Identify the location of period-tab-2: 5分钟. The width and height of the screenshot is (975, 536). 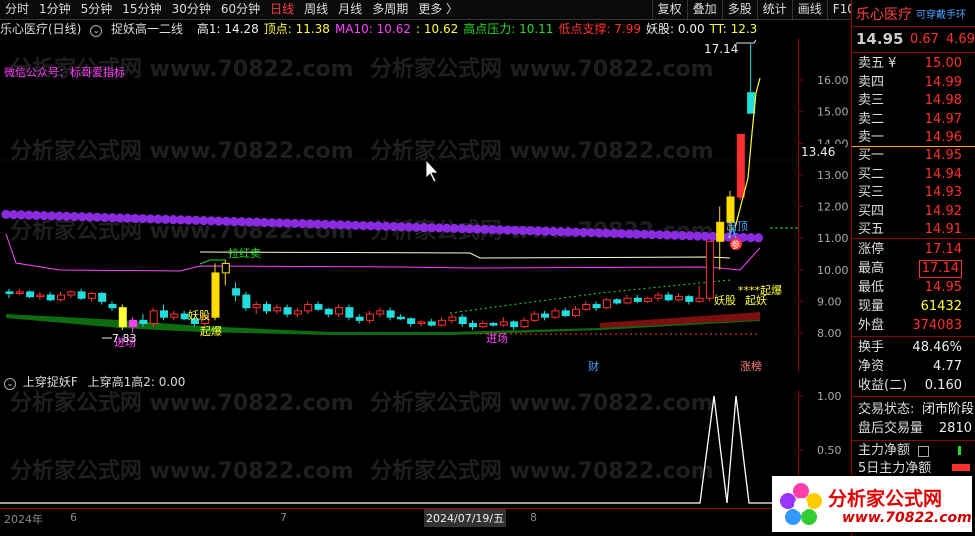
(97, 9).